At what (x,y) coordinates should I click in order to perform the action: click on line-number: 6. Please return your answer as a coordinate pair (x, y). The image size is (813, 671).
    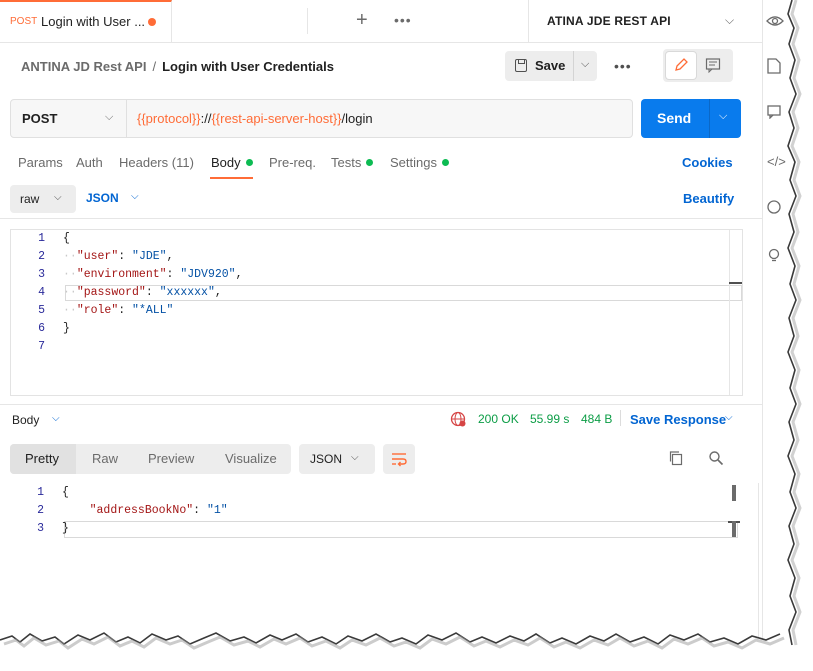
    Looking at the image, I should click on (41, 328).